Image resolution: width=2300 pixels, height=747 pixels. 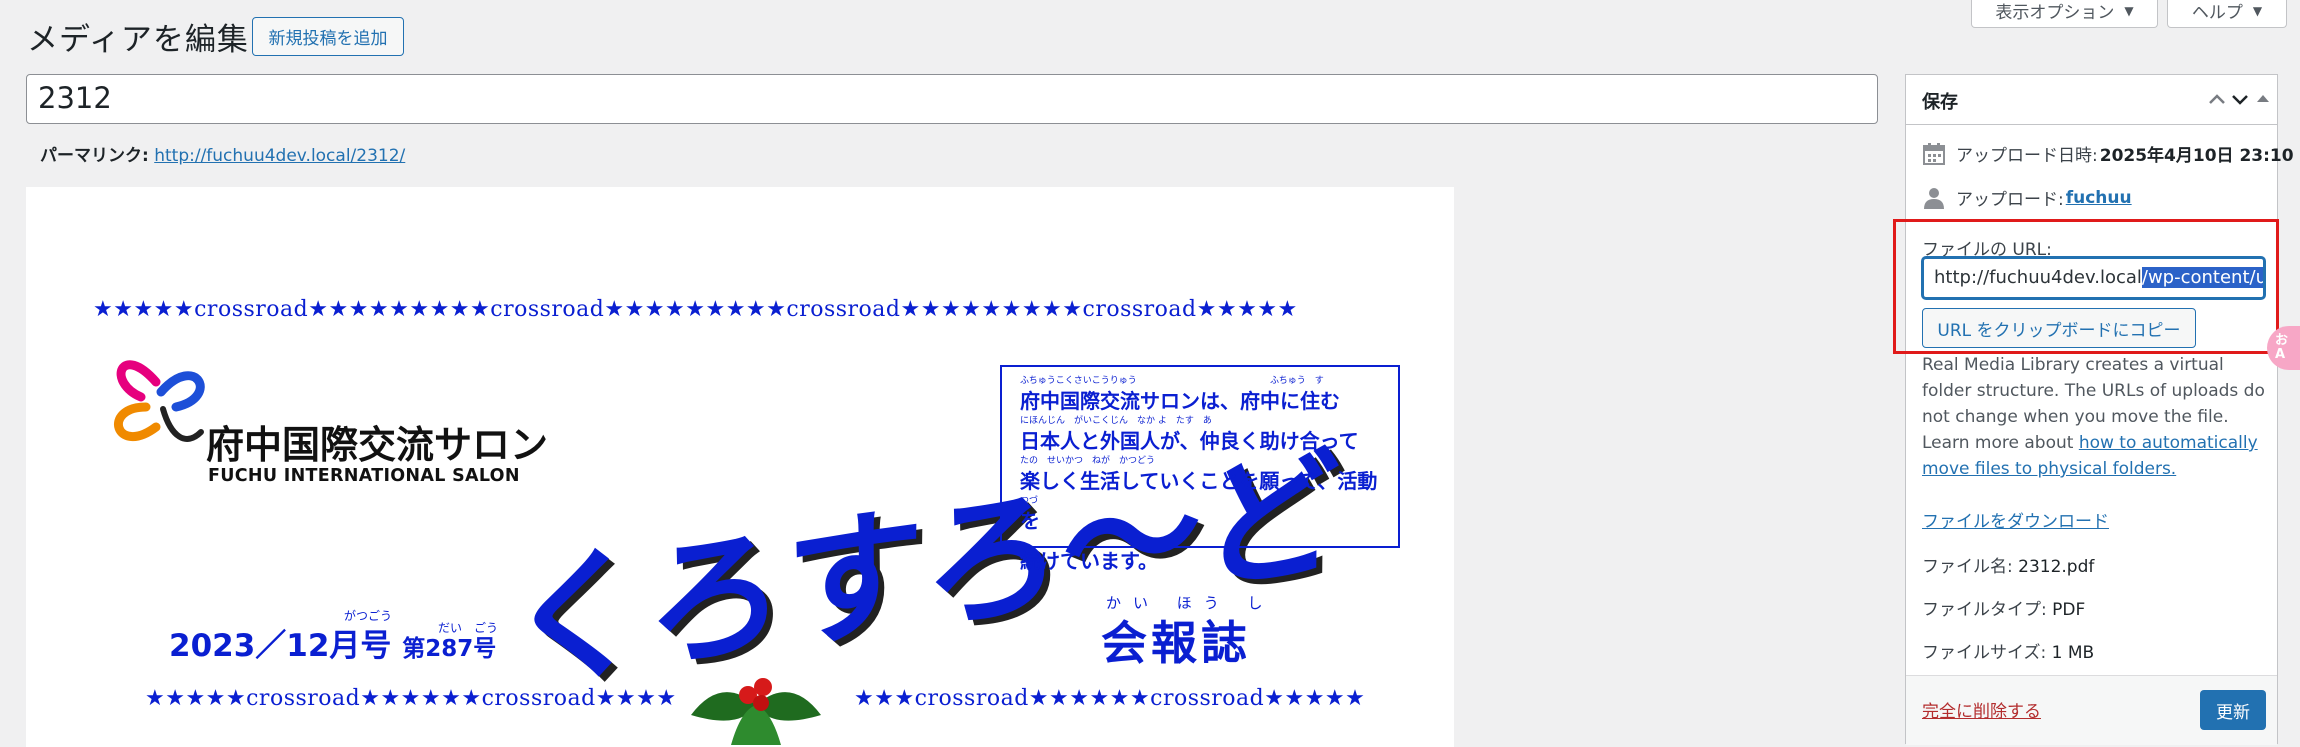 What do you see at coordinates (159, 401) in the screenshot?
I see `salon-logo-icon` at bounding box center [159, 401].